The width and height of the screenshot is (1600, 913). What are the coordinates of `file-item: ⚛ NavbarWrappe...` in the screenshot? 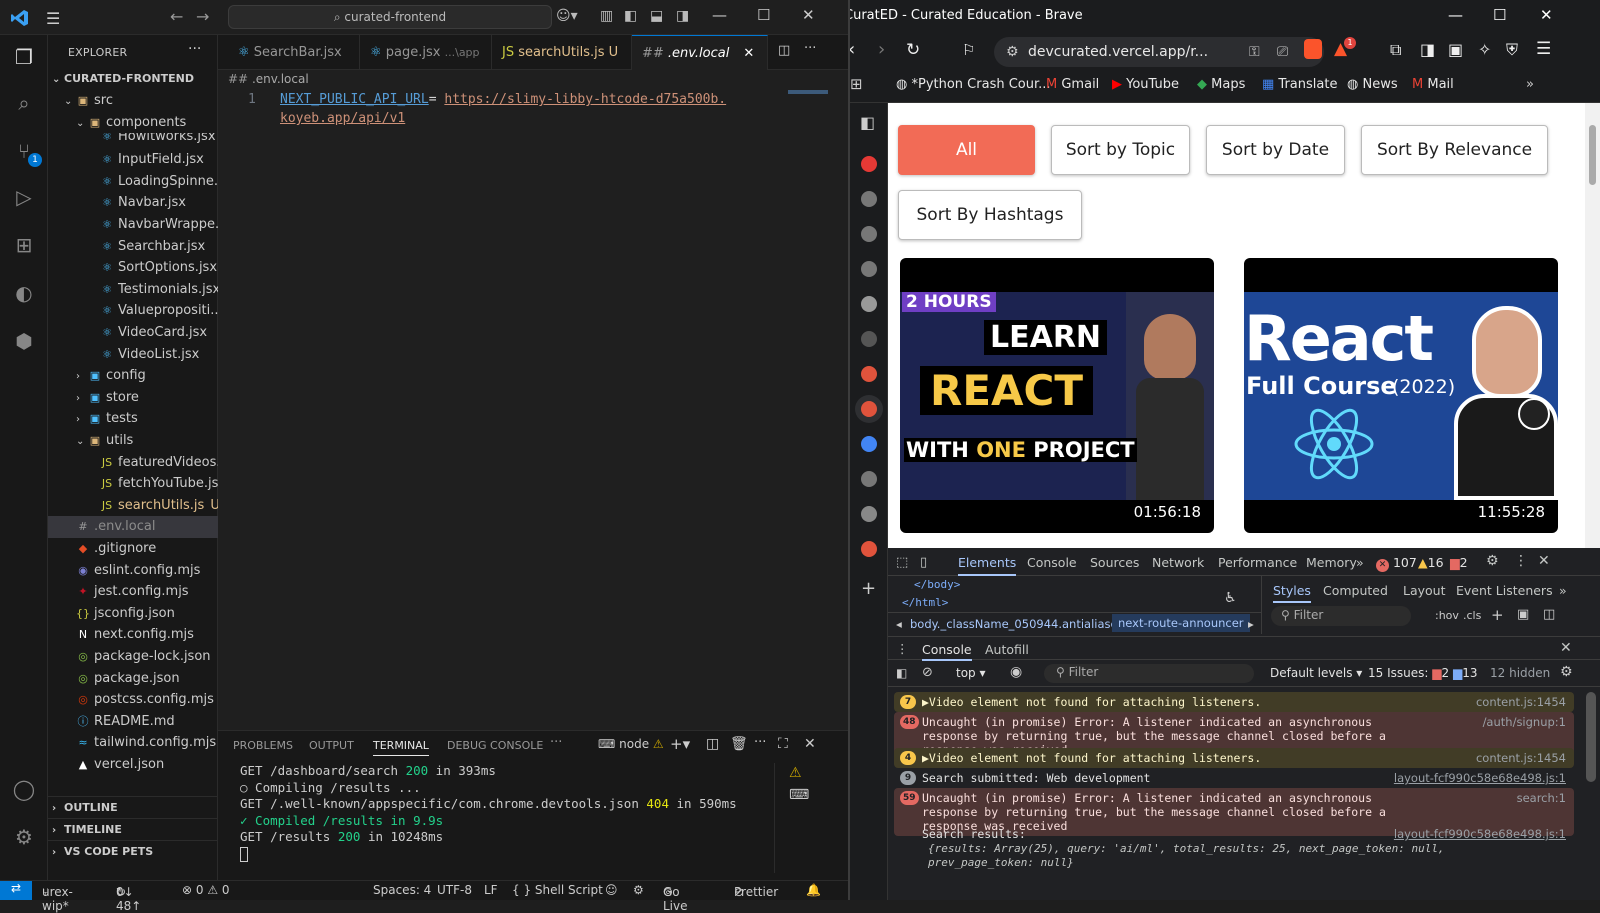 It's located at (133, 225).